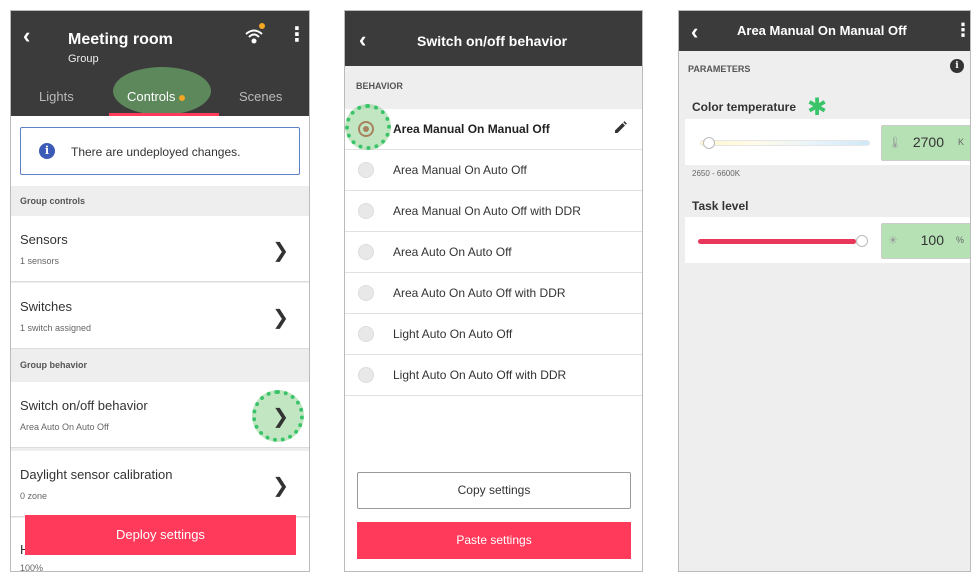 The width and height of the screenshot is (971, 572). Describe the element at coordinates (40, 261) in the screenshot. I see `row-subtitle: 1 sensors` at that location.